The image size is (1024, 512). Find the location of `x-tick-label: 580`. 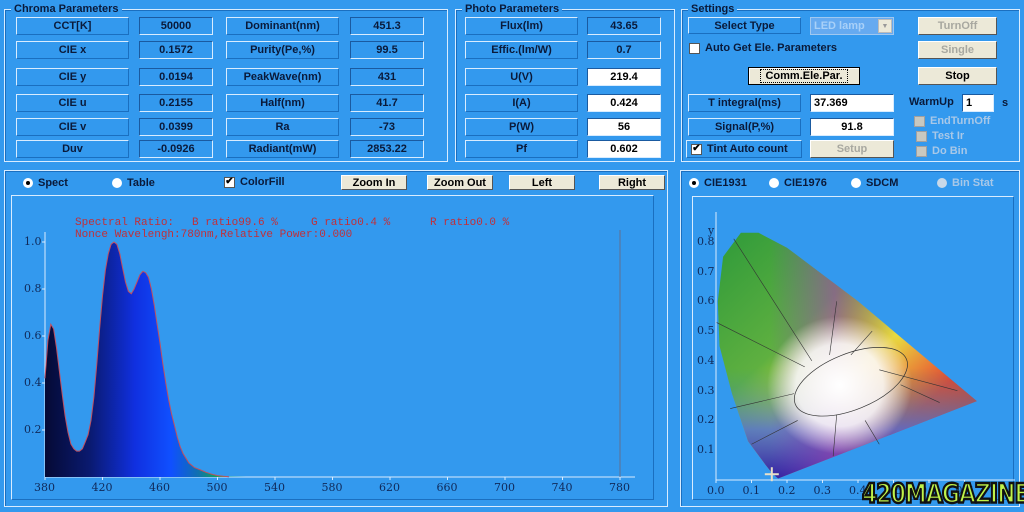

x-tick-label: 580 is located at coordinates (332, 487).